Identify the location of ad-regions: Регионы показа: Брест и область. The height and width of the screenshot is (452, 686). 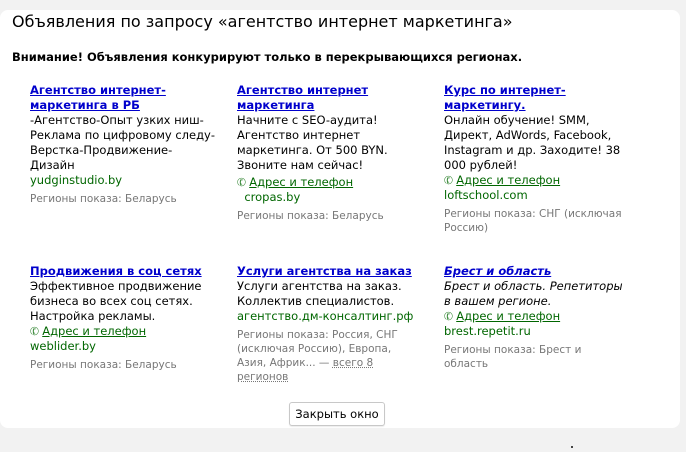
(513, 357).